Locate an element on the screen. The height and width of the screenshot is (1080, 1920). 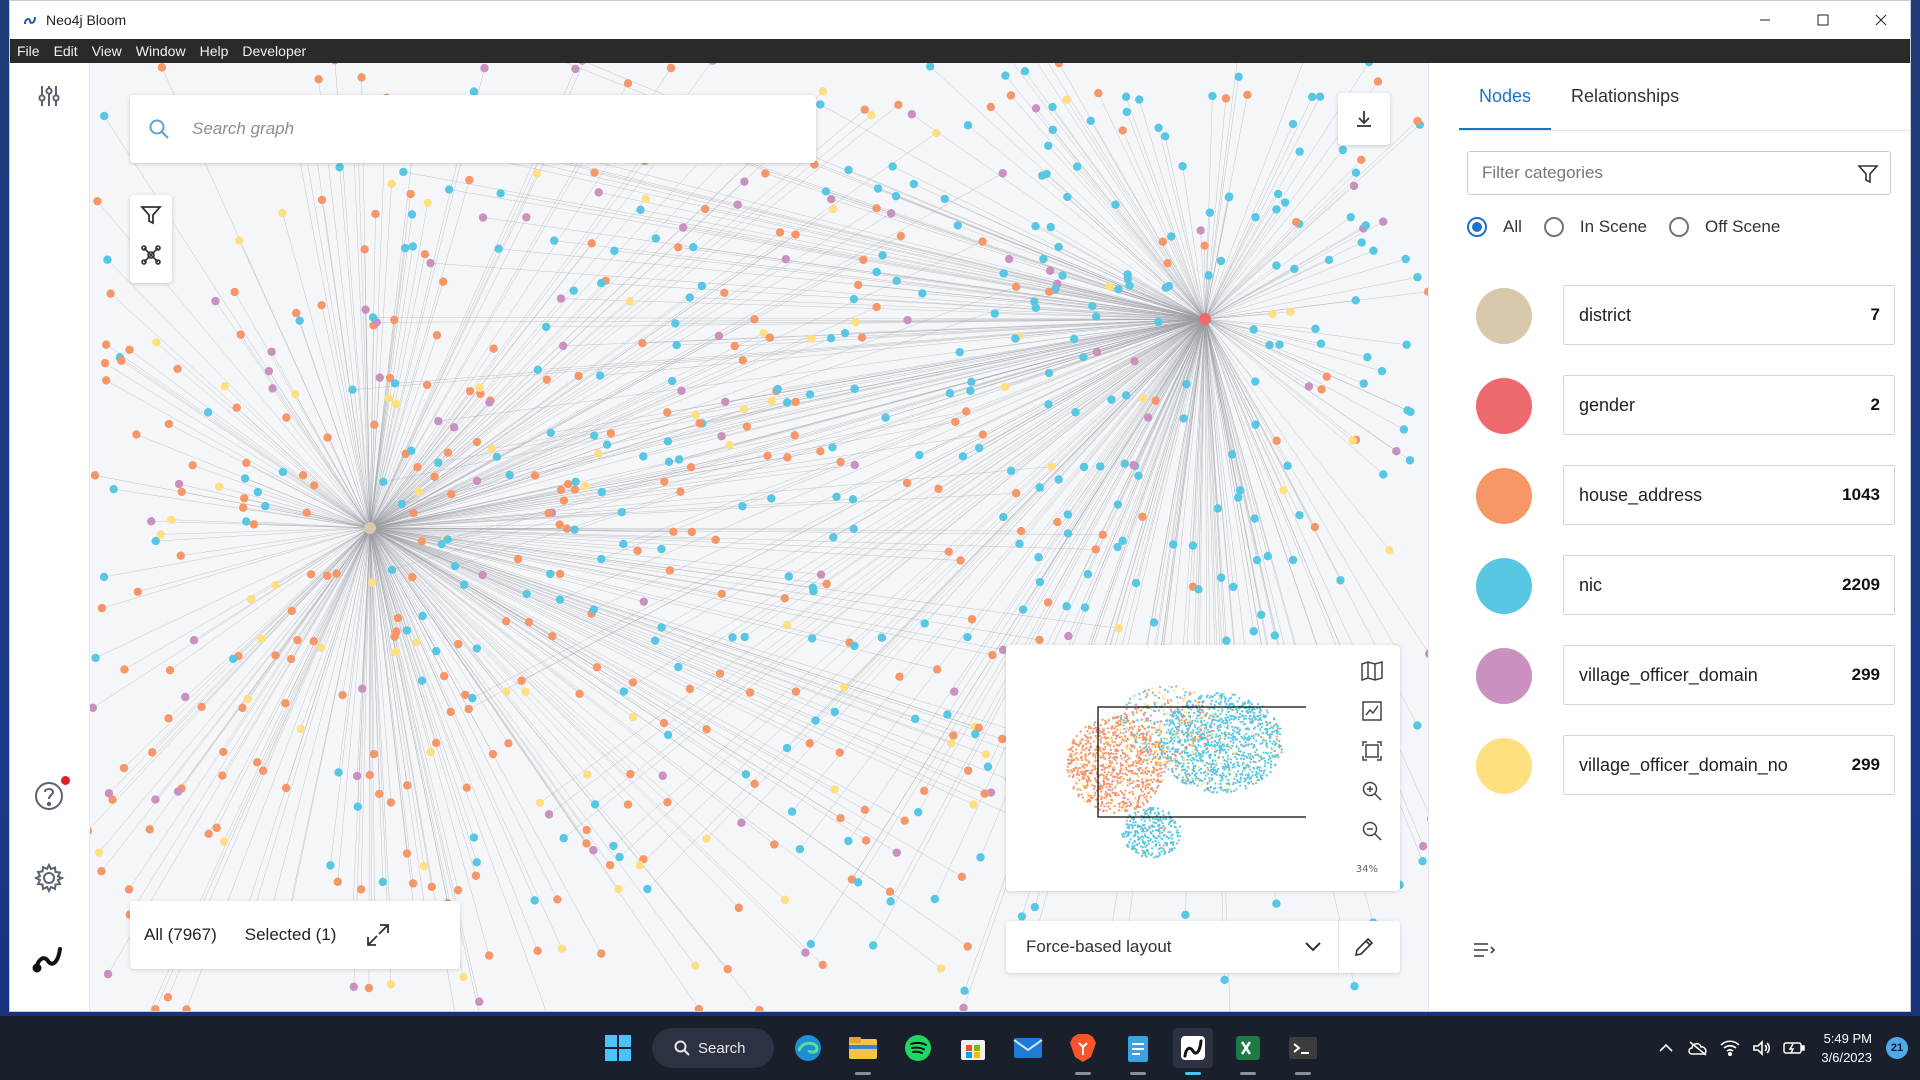
zoom-level: 34% is located at coordinates (1366, 869).